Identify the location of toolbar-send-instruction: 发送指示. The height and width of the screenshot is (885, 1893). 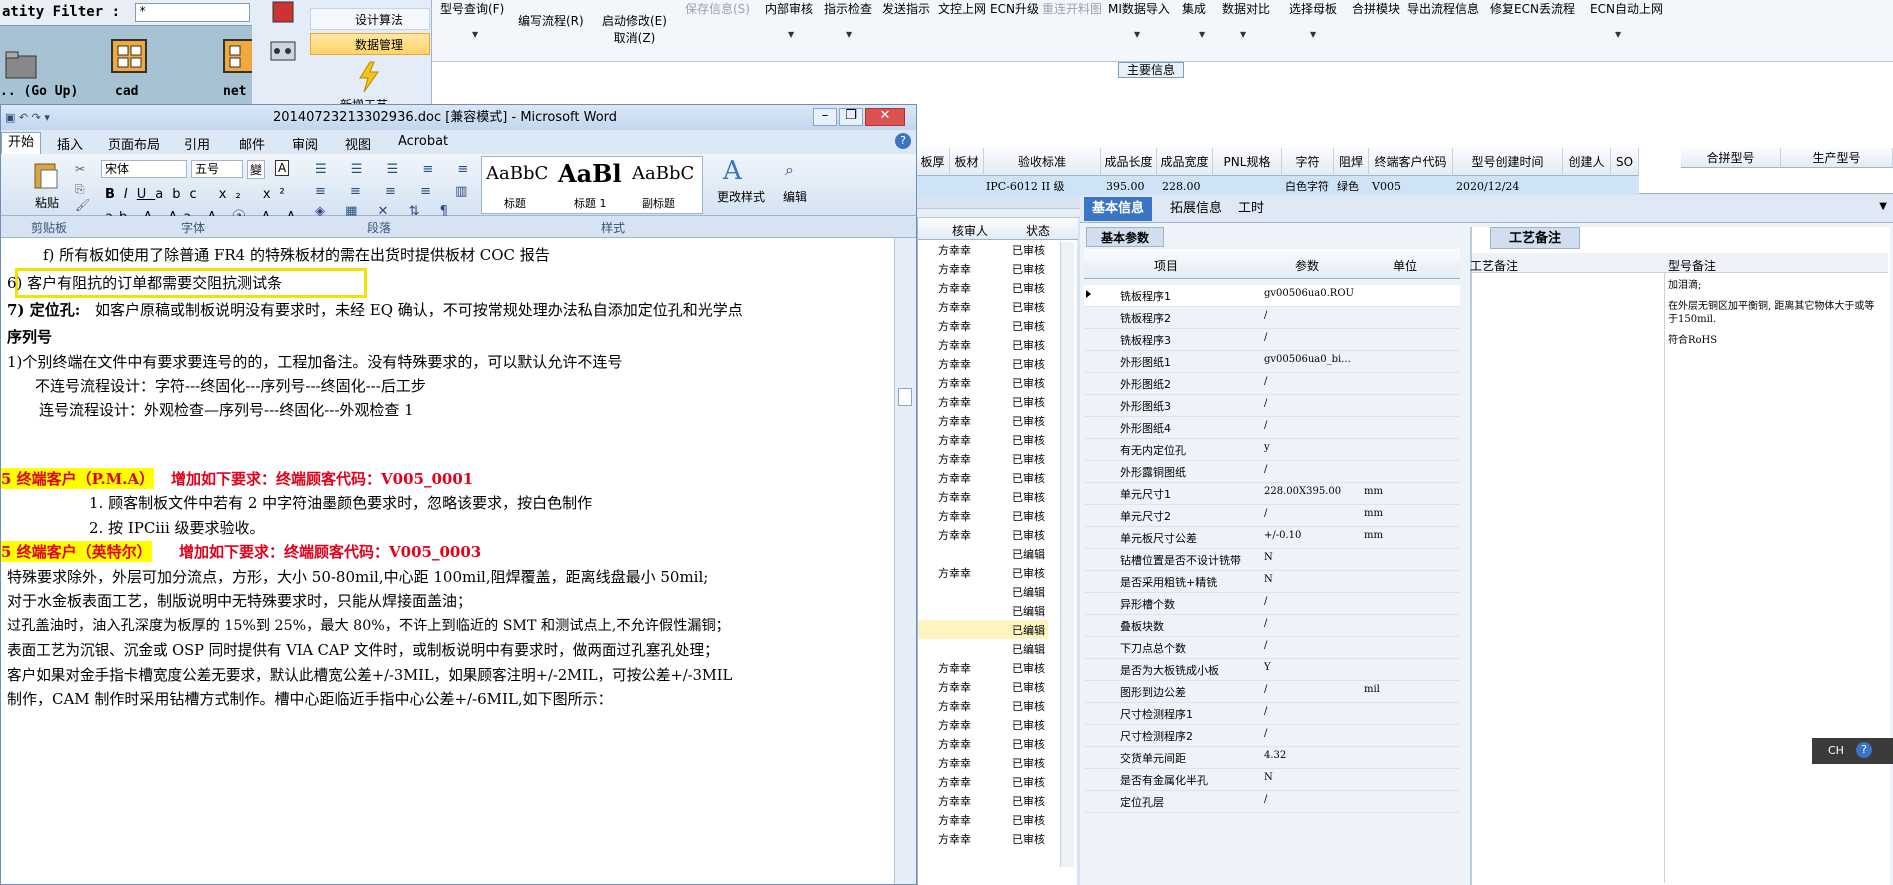
(906, 8).